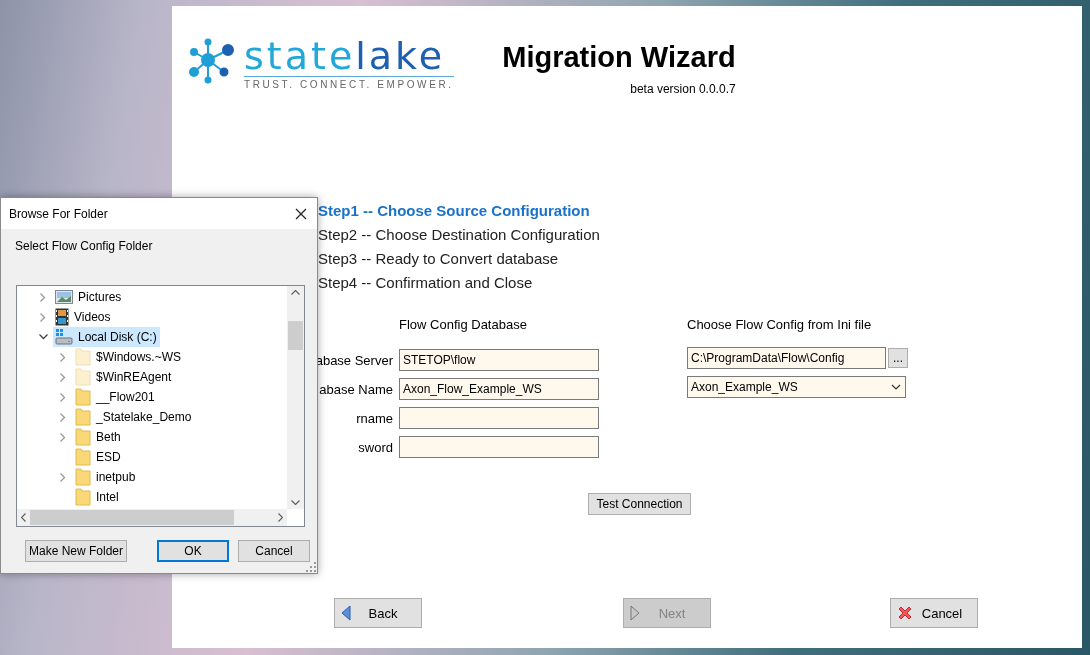 Image resolution: width=1090 pixels, height=655 pixels. Describe the element at coordinates (780, 325) in the screenshot. I see `section-heading: Choose Flow Config from Ini file` at that location.